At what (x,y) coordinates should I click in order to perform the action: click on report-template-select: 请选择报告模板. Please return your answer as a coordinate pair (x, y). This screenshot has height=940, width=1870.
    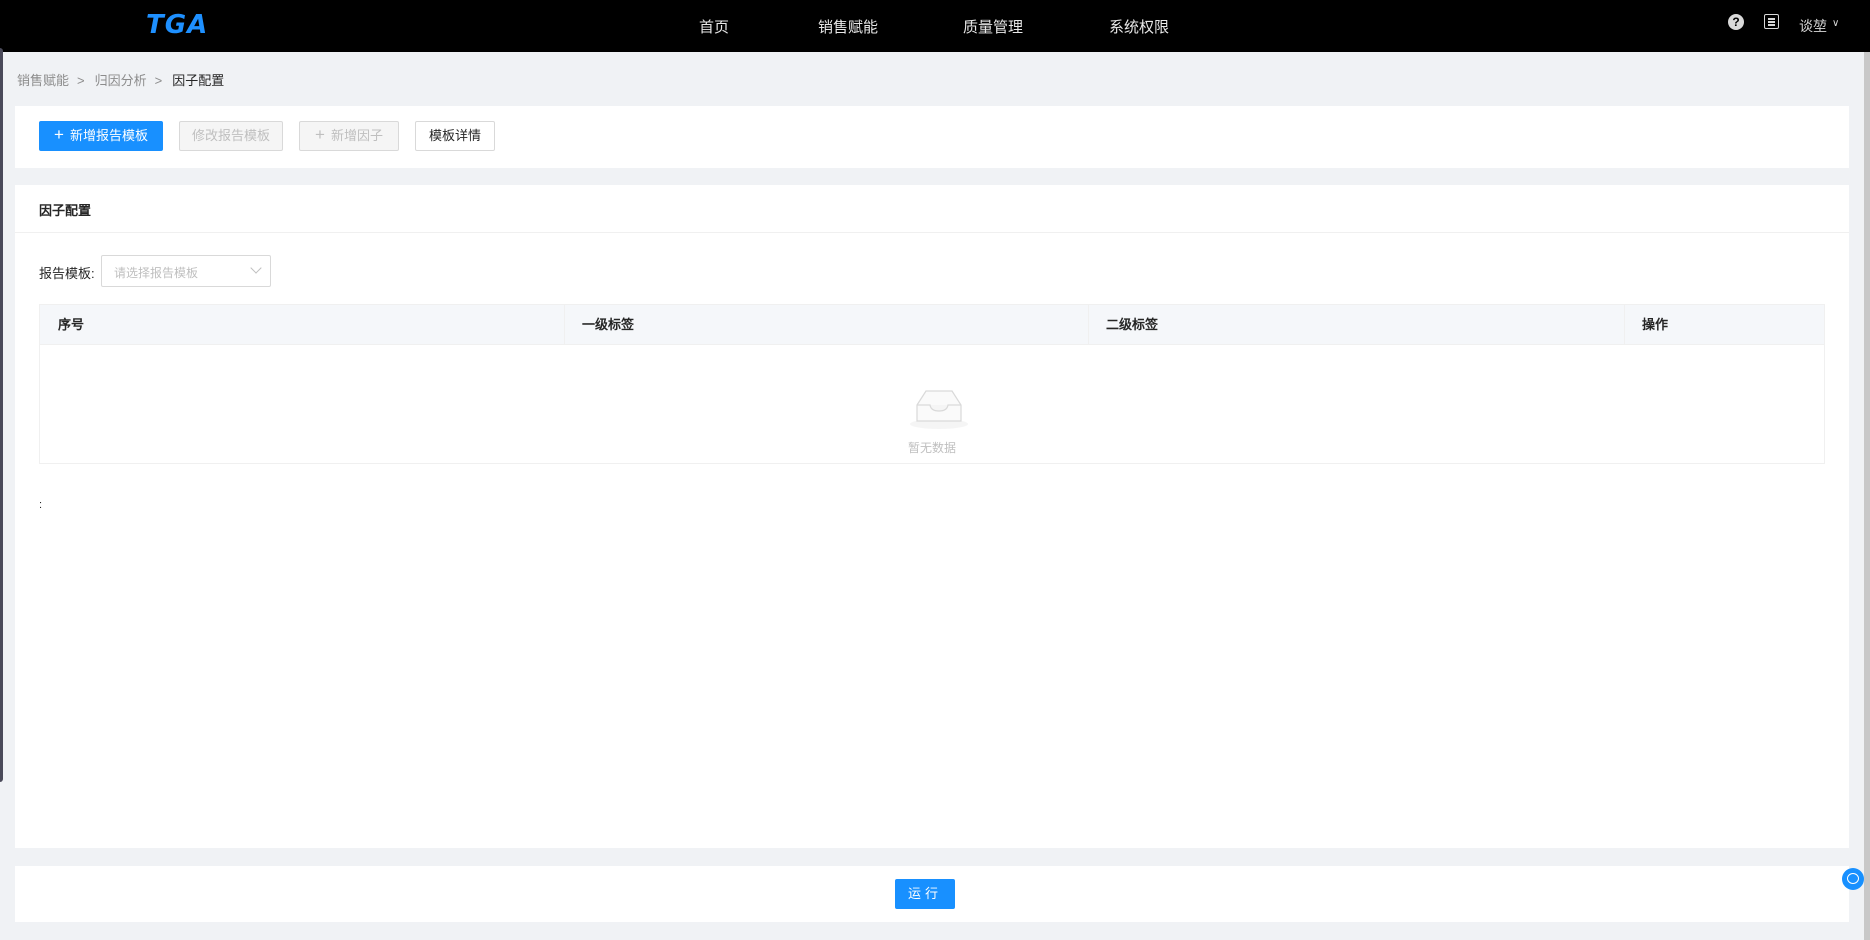
    Looking at the image, I should click on (186, 271).